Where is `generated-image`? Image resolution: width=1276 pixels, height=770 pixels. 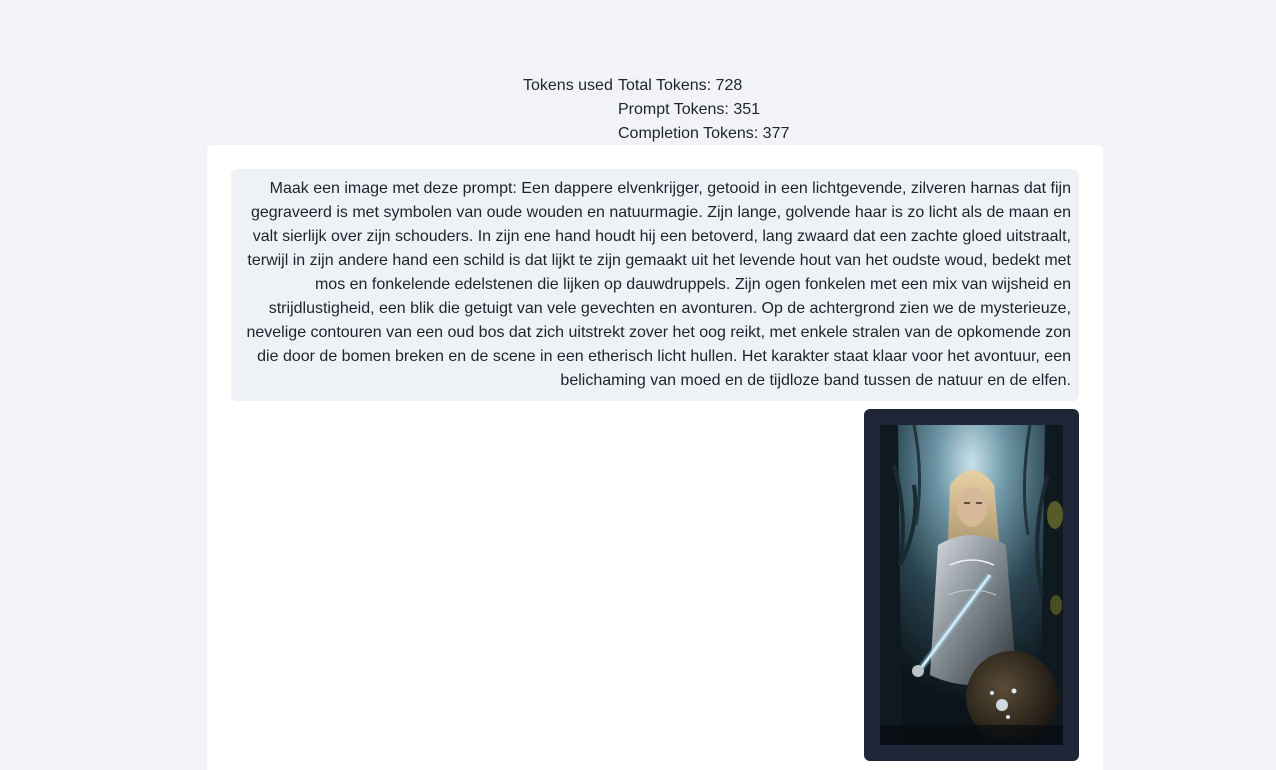 generated-image is located at coordinates (971, 585).